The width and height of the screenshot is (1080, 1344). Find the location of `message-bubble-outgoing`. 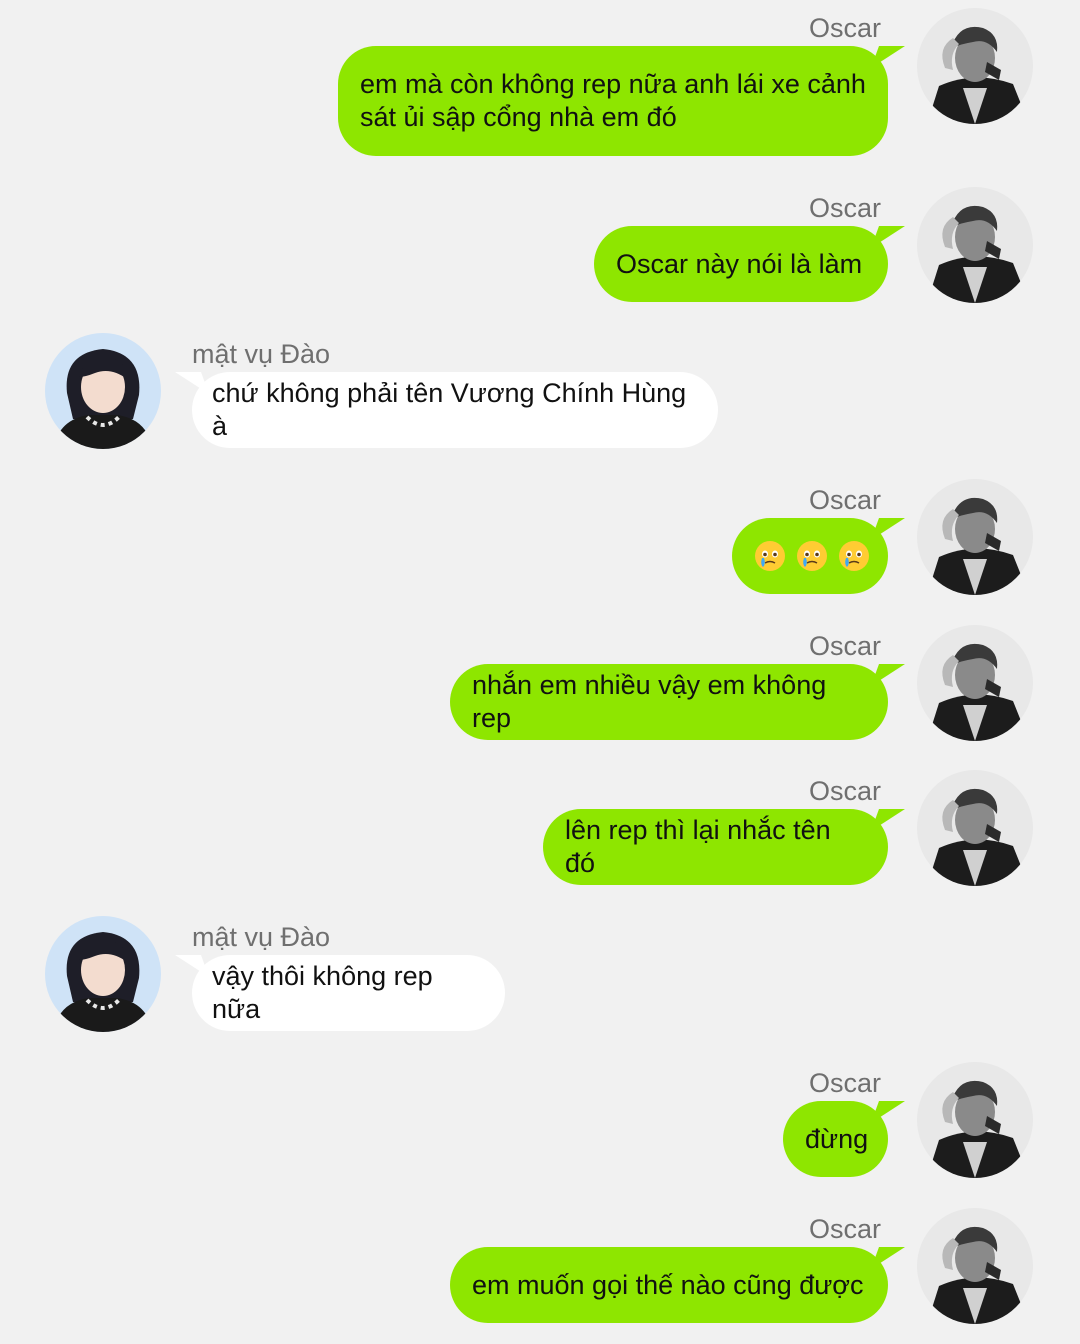

message-bubble-outgoing is located at coordinates (810, 556).